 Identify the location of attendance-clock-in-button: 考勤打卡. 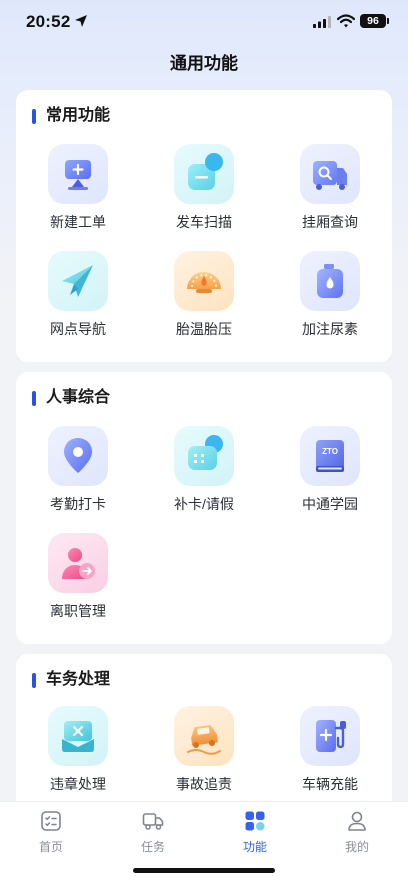
(78, 474).